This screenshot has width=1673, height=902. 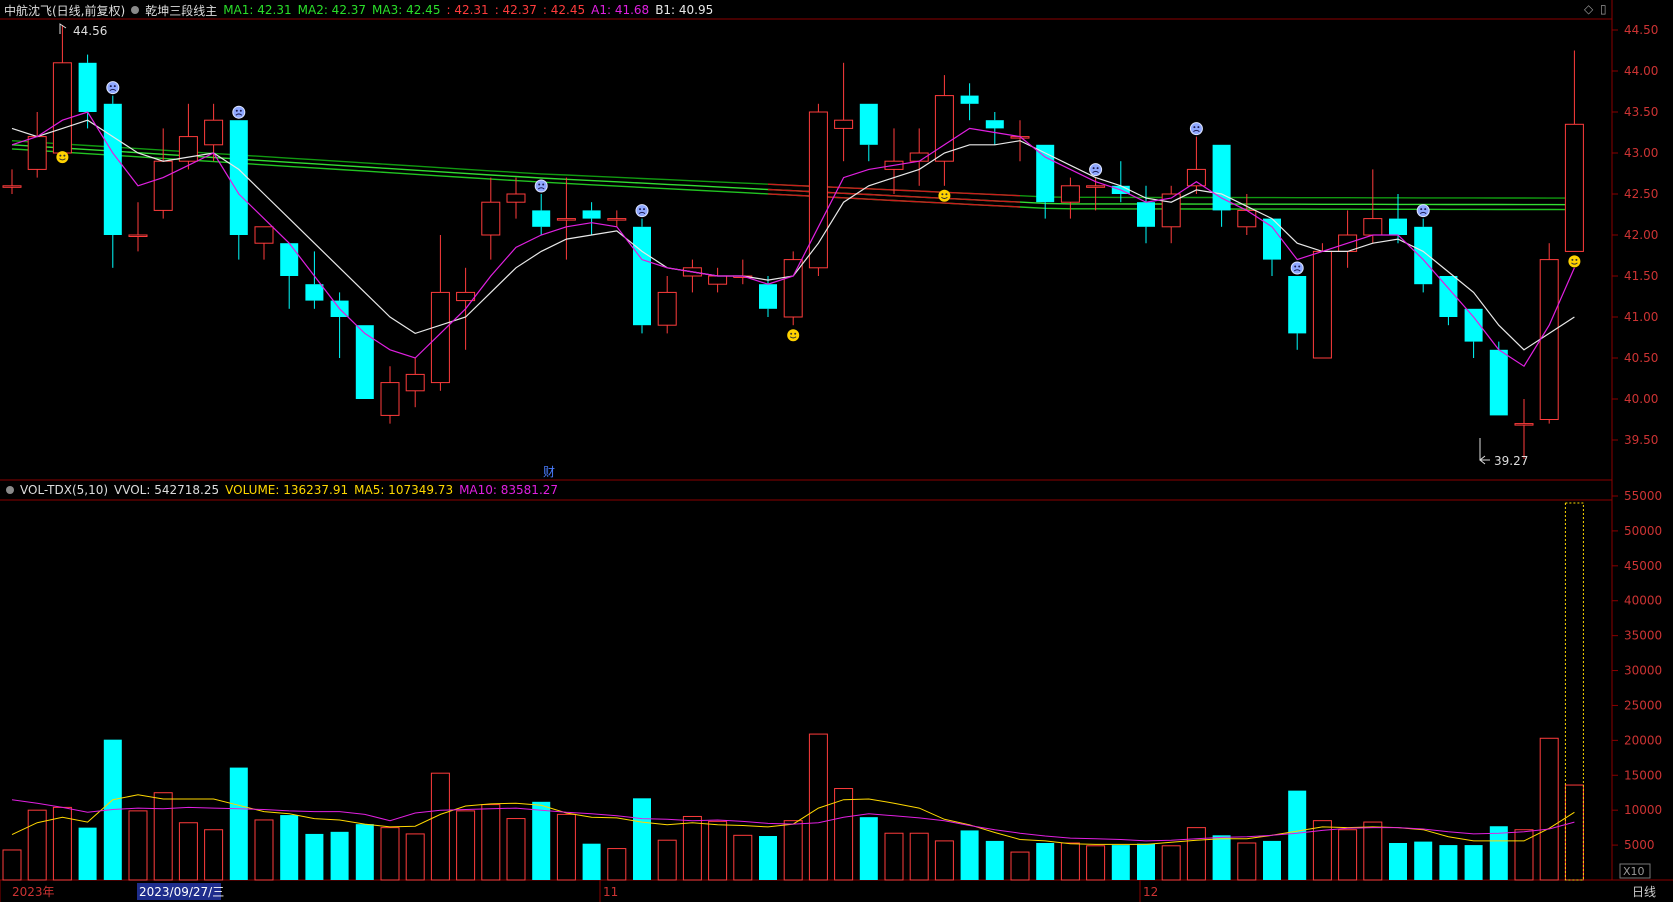 I want to click on smiley-icon, so click(x=793, y=335).